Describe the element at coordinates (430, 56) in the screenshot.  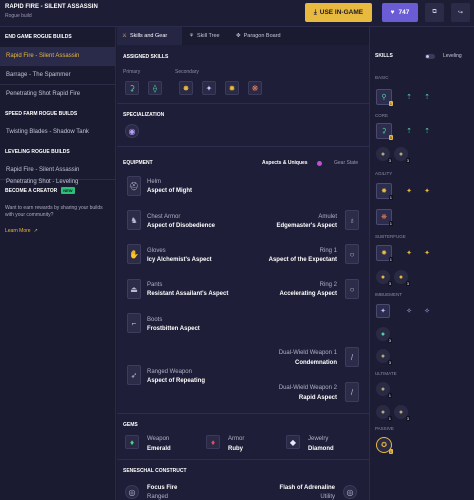
I see `leveling-toggle` at that location.